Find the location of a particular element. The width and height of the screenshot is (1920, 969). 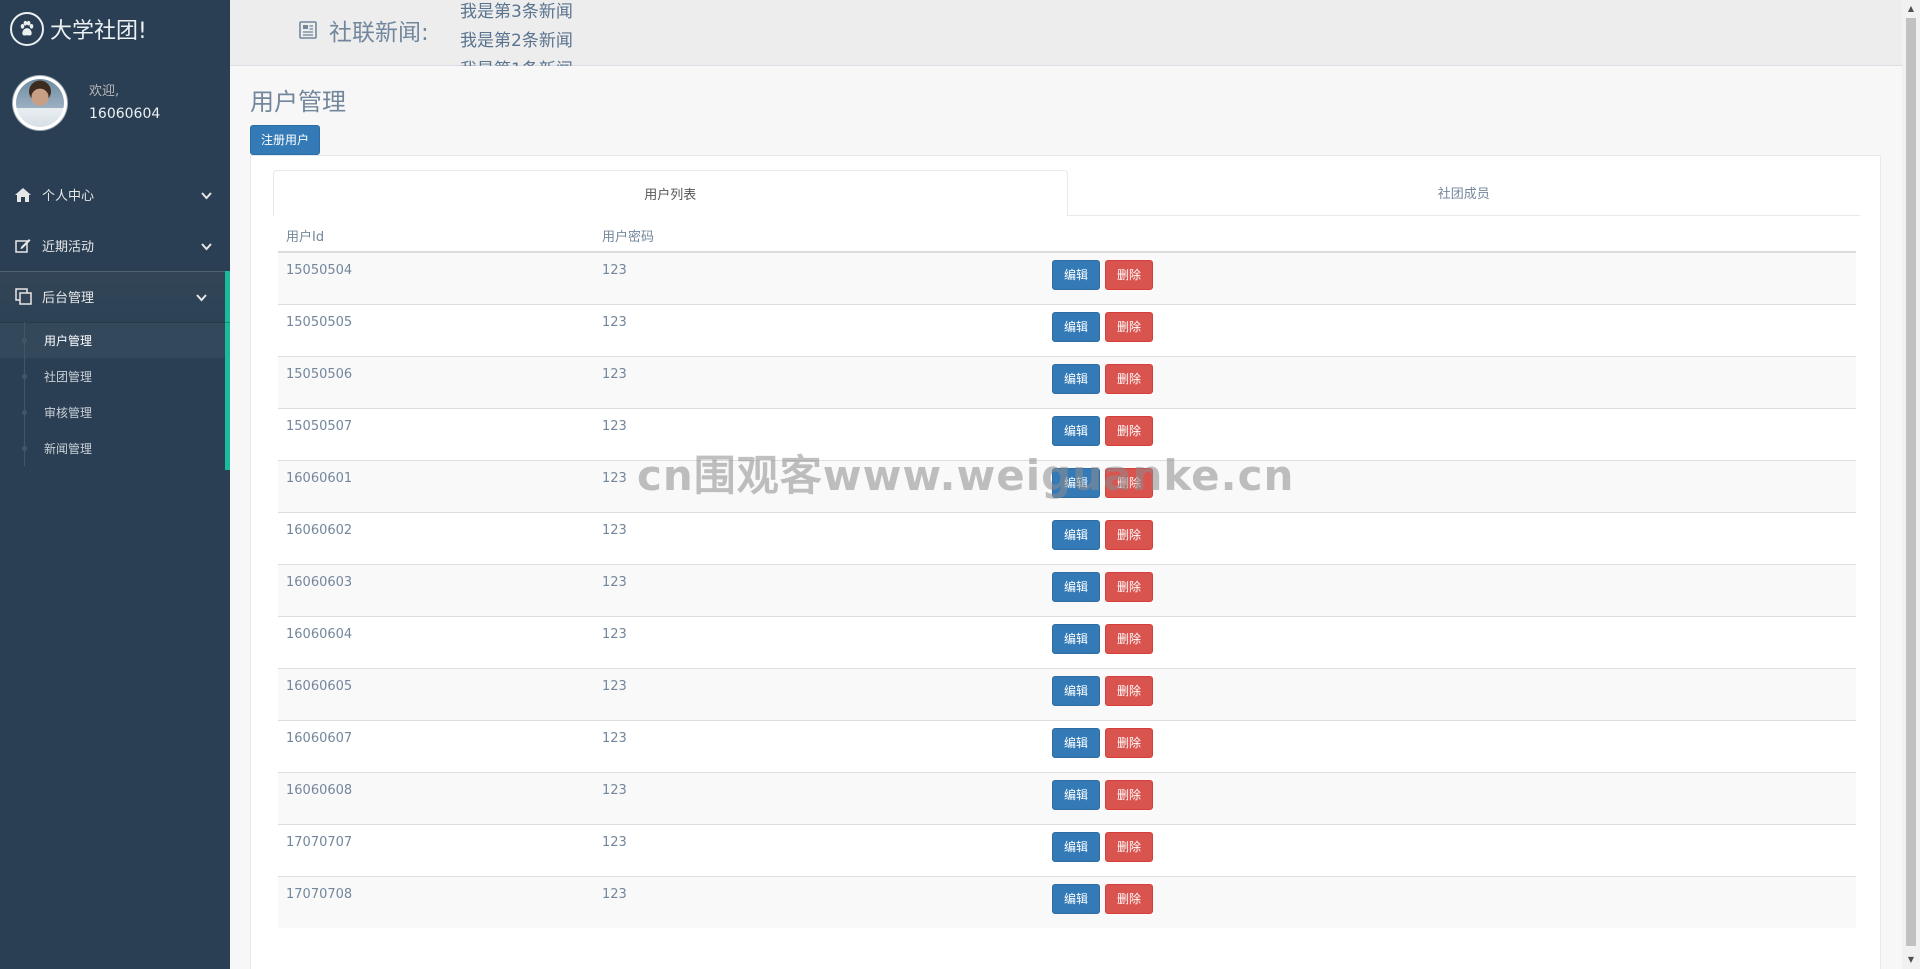

brand: 大学社团! is located at coordinates (115, 28).